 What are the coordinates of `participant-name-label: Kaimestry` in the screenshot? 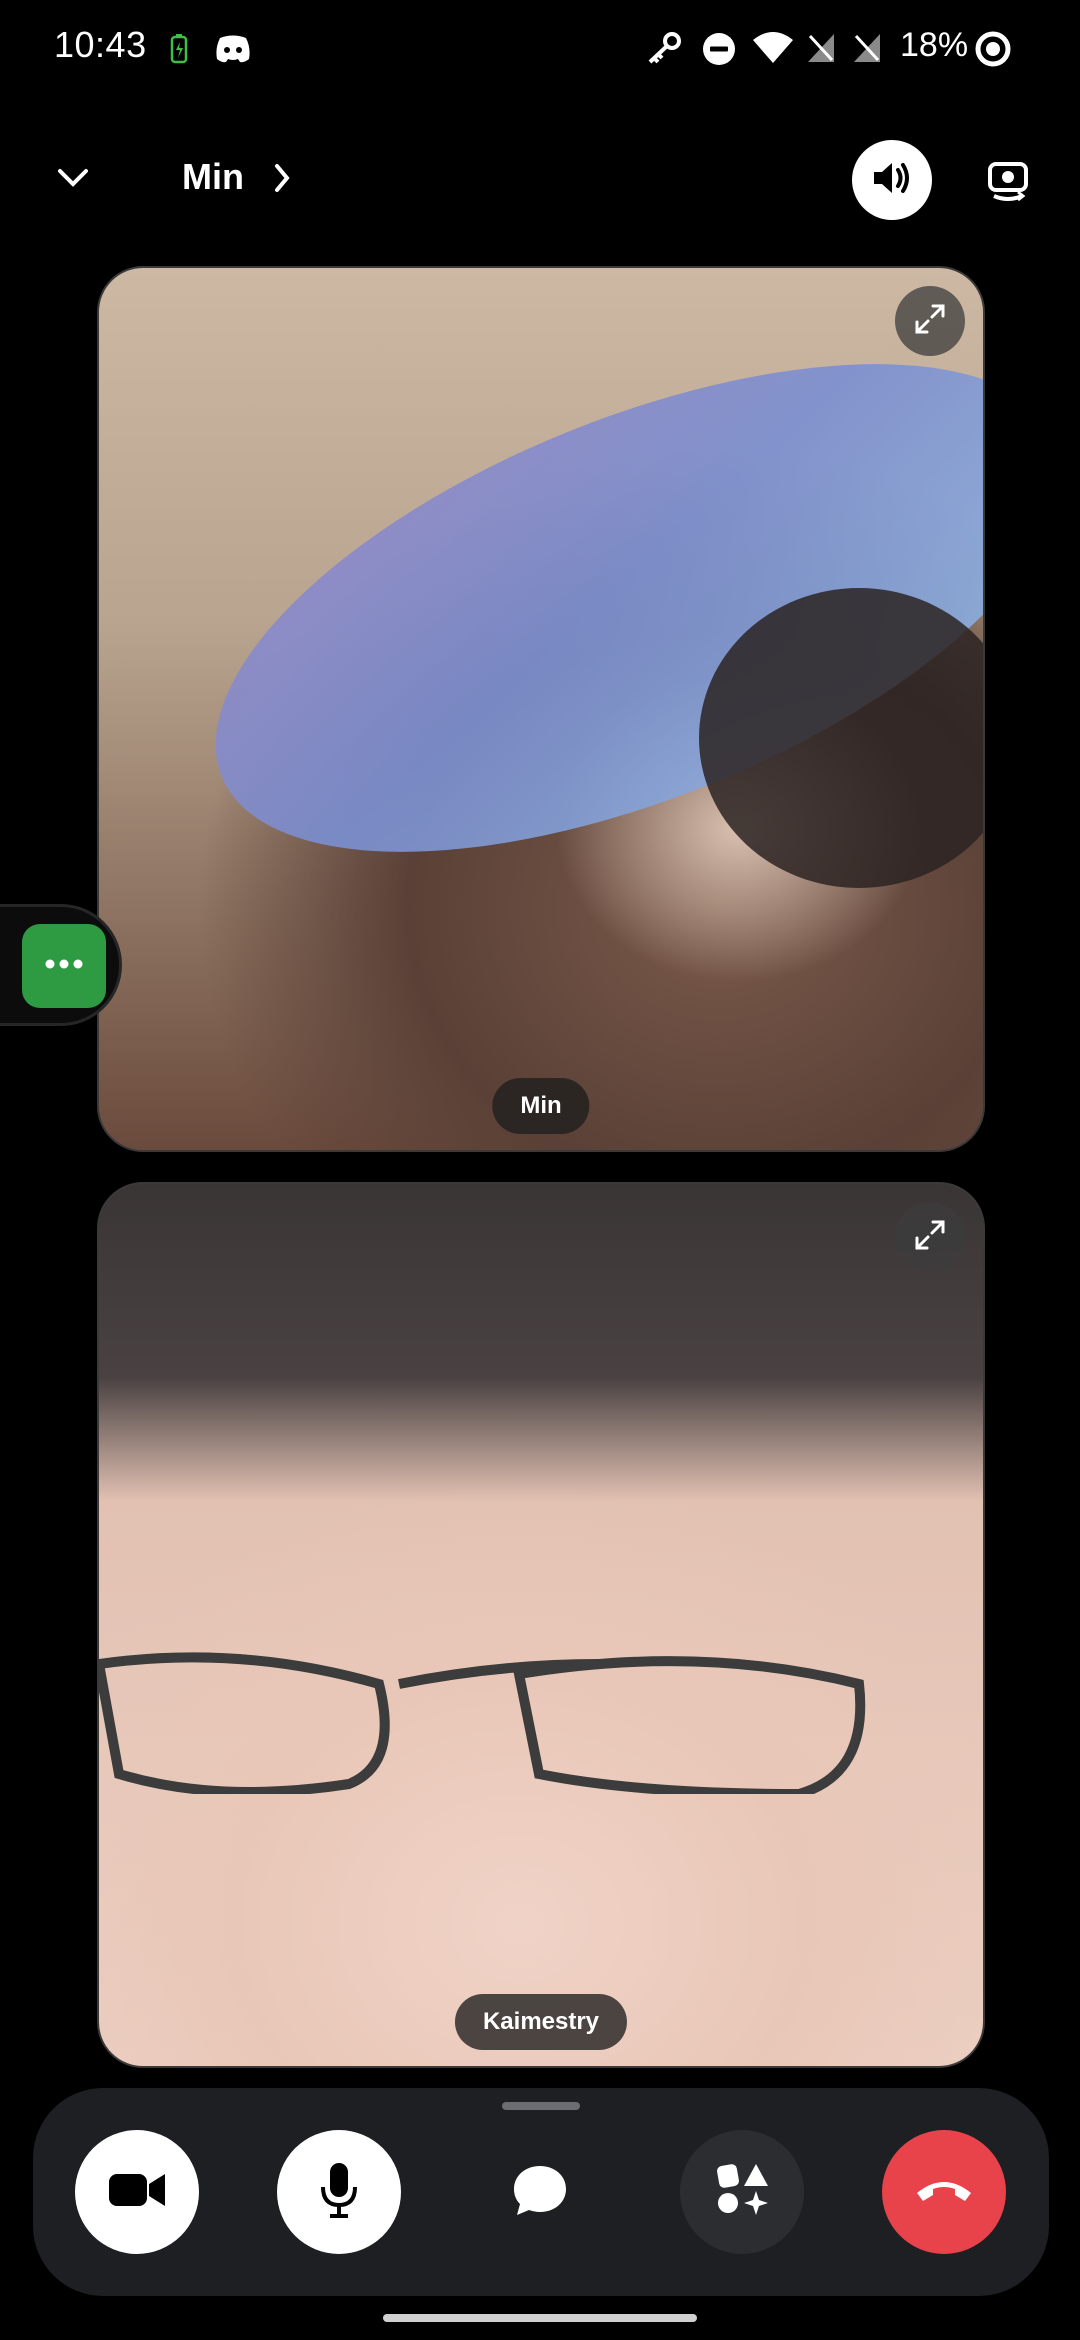 It's located at (541, 2022).